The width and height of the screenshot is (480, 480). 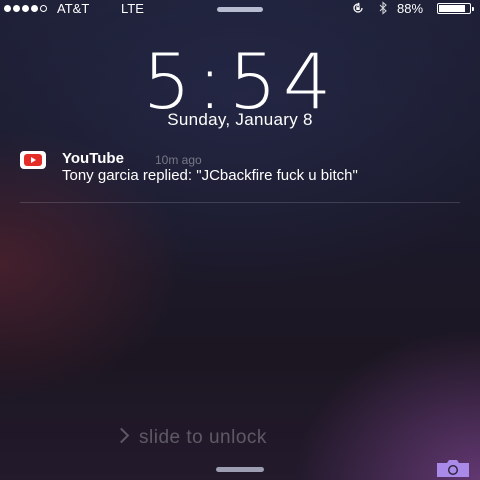 I want to click on battery-percentage: 88%, so click(x=410, y=8).